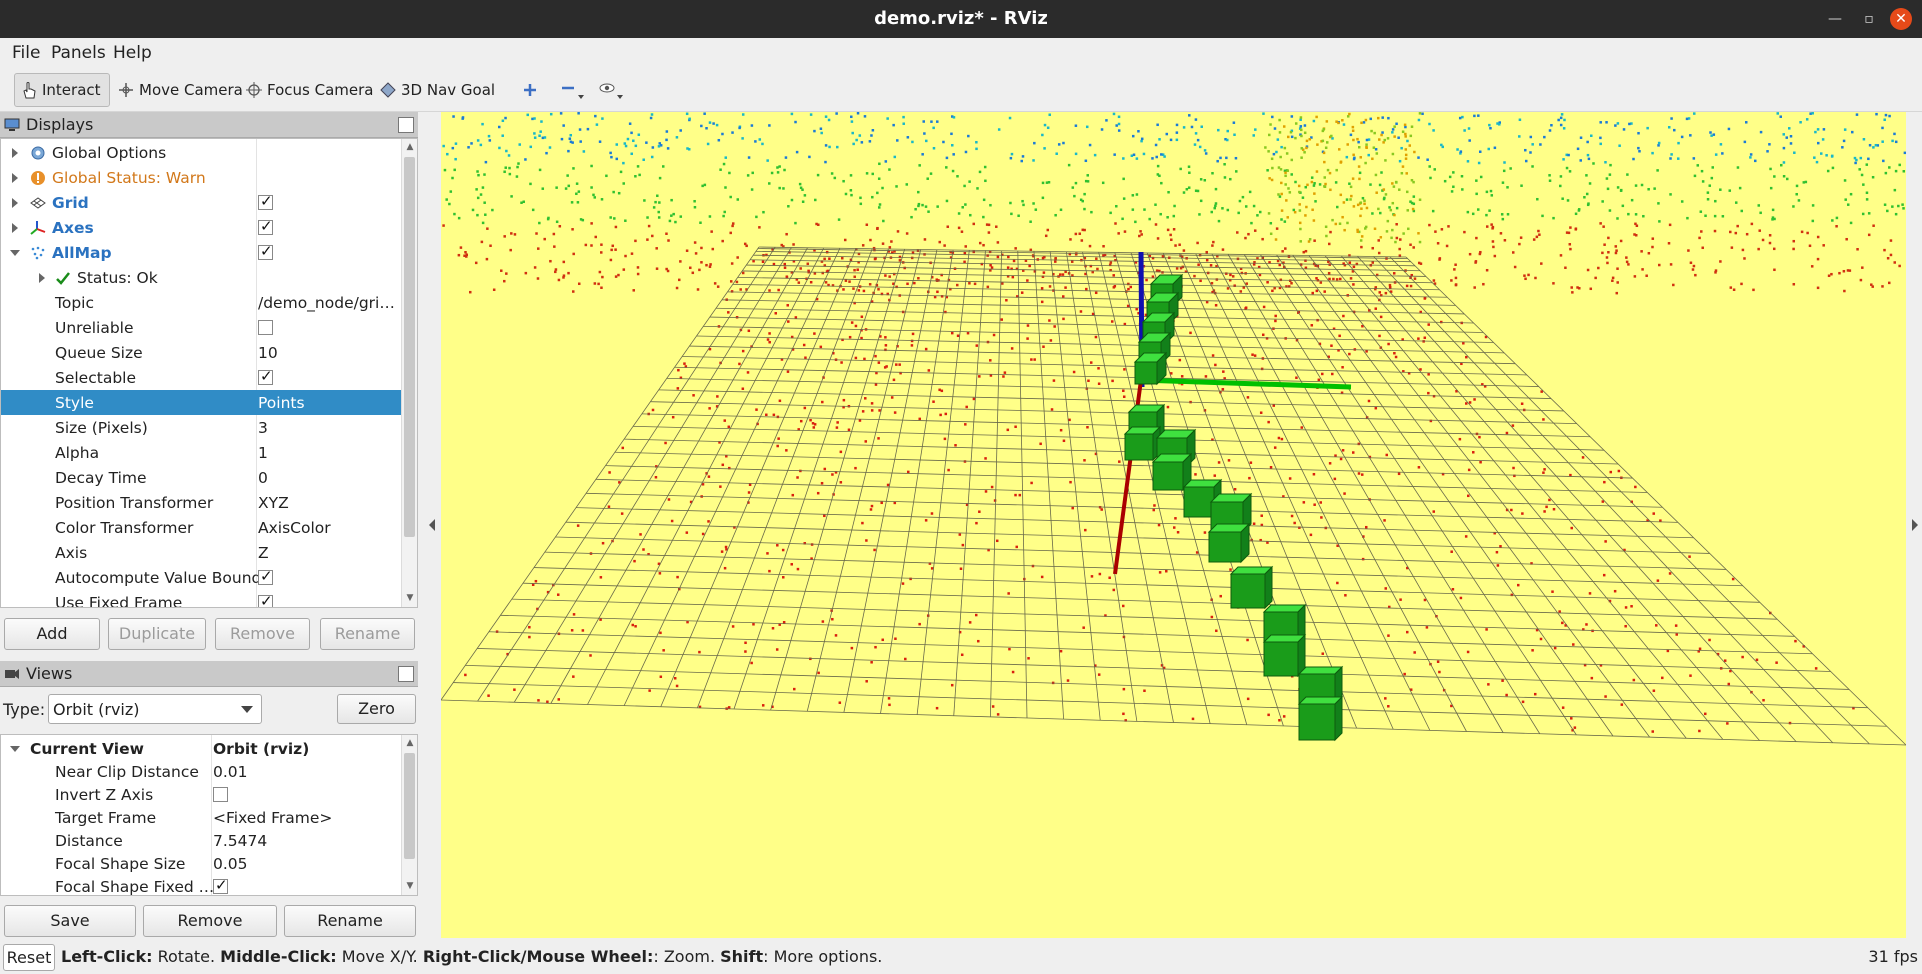 This screenshot has width=1922, height=974. Describe the element at coordinates (376, 709) in the screenshot. I see `zero-view-button: Zero` at that location.